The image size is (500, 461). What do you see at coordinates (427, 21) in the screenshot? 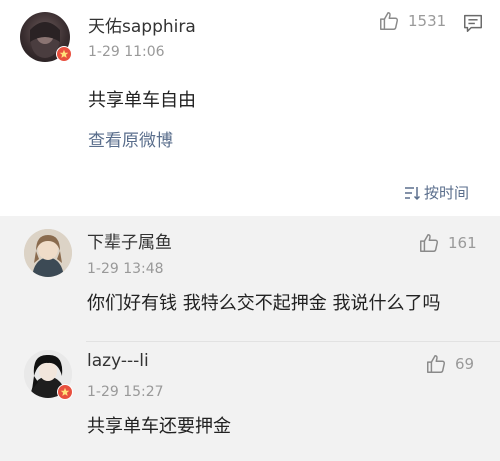
I see `like-count: 1531` at bounding box center [427, 21].